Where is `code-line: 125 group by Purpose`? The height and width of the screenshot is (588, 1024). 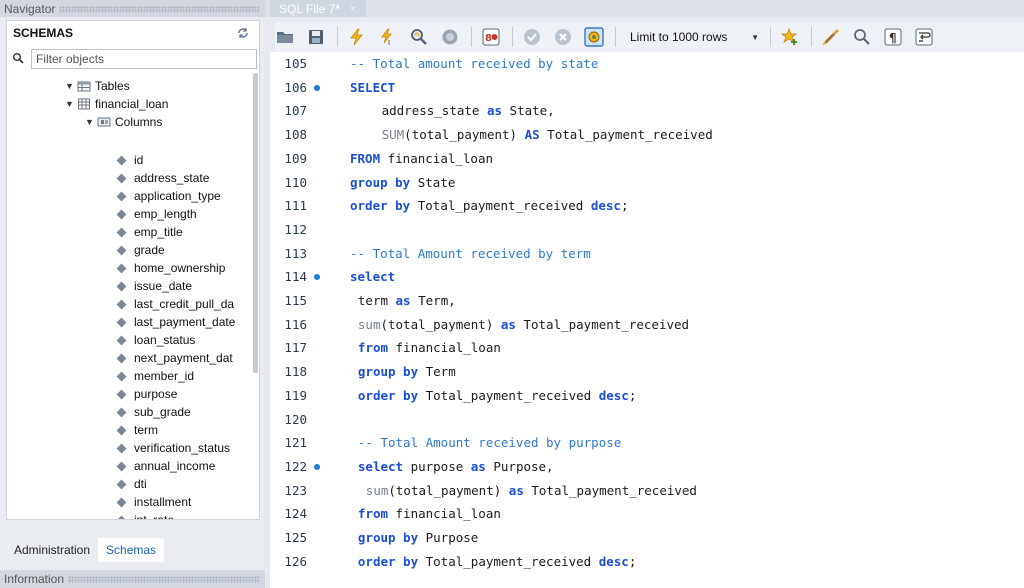 code-line: 125 group by Purpose is located at coordinates (647, 541).